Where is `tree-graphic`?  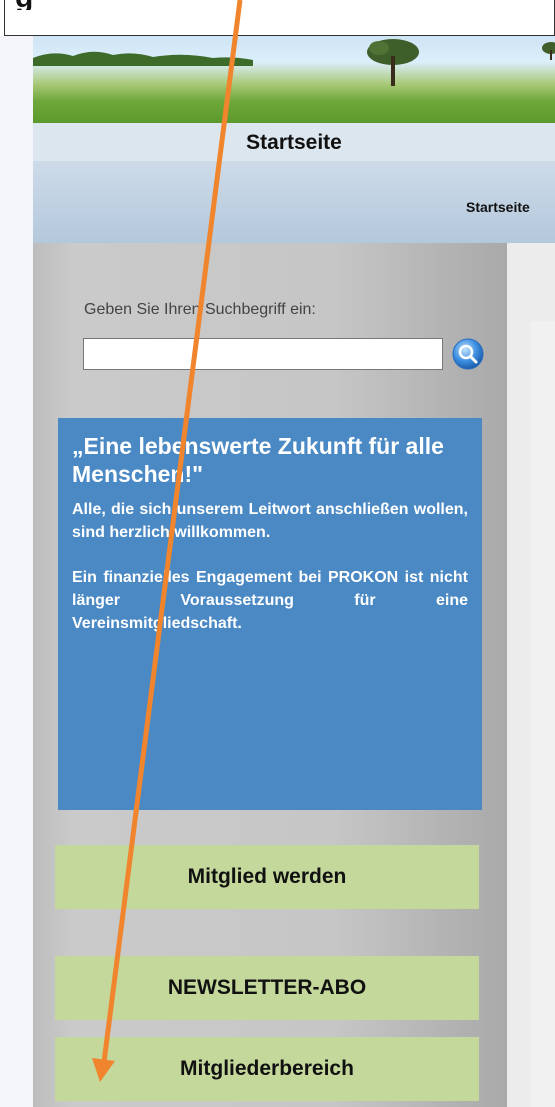
tree-graphic is located at coordinates (393, 62).